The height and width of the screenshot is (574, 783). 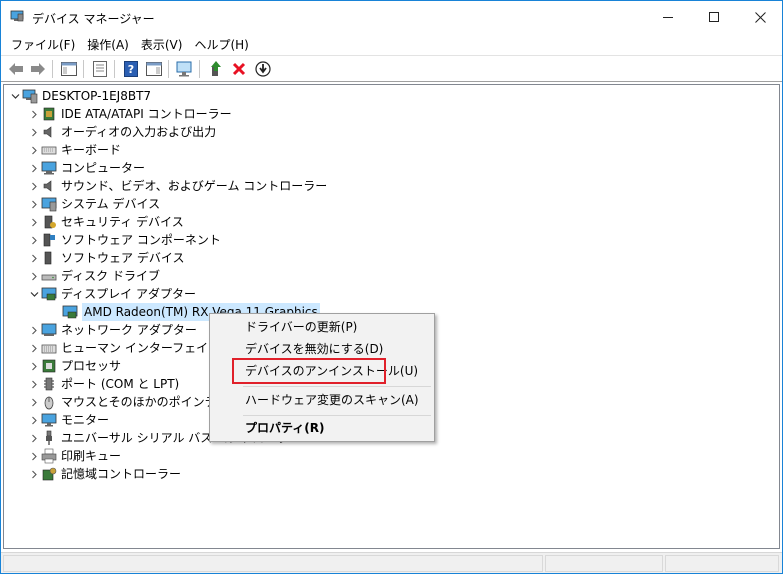 I want to click on back-button, so click(x=16, y=69).